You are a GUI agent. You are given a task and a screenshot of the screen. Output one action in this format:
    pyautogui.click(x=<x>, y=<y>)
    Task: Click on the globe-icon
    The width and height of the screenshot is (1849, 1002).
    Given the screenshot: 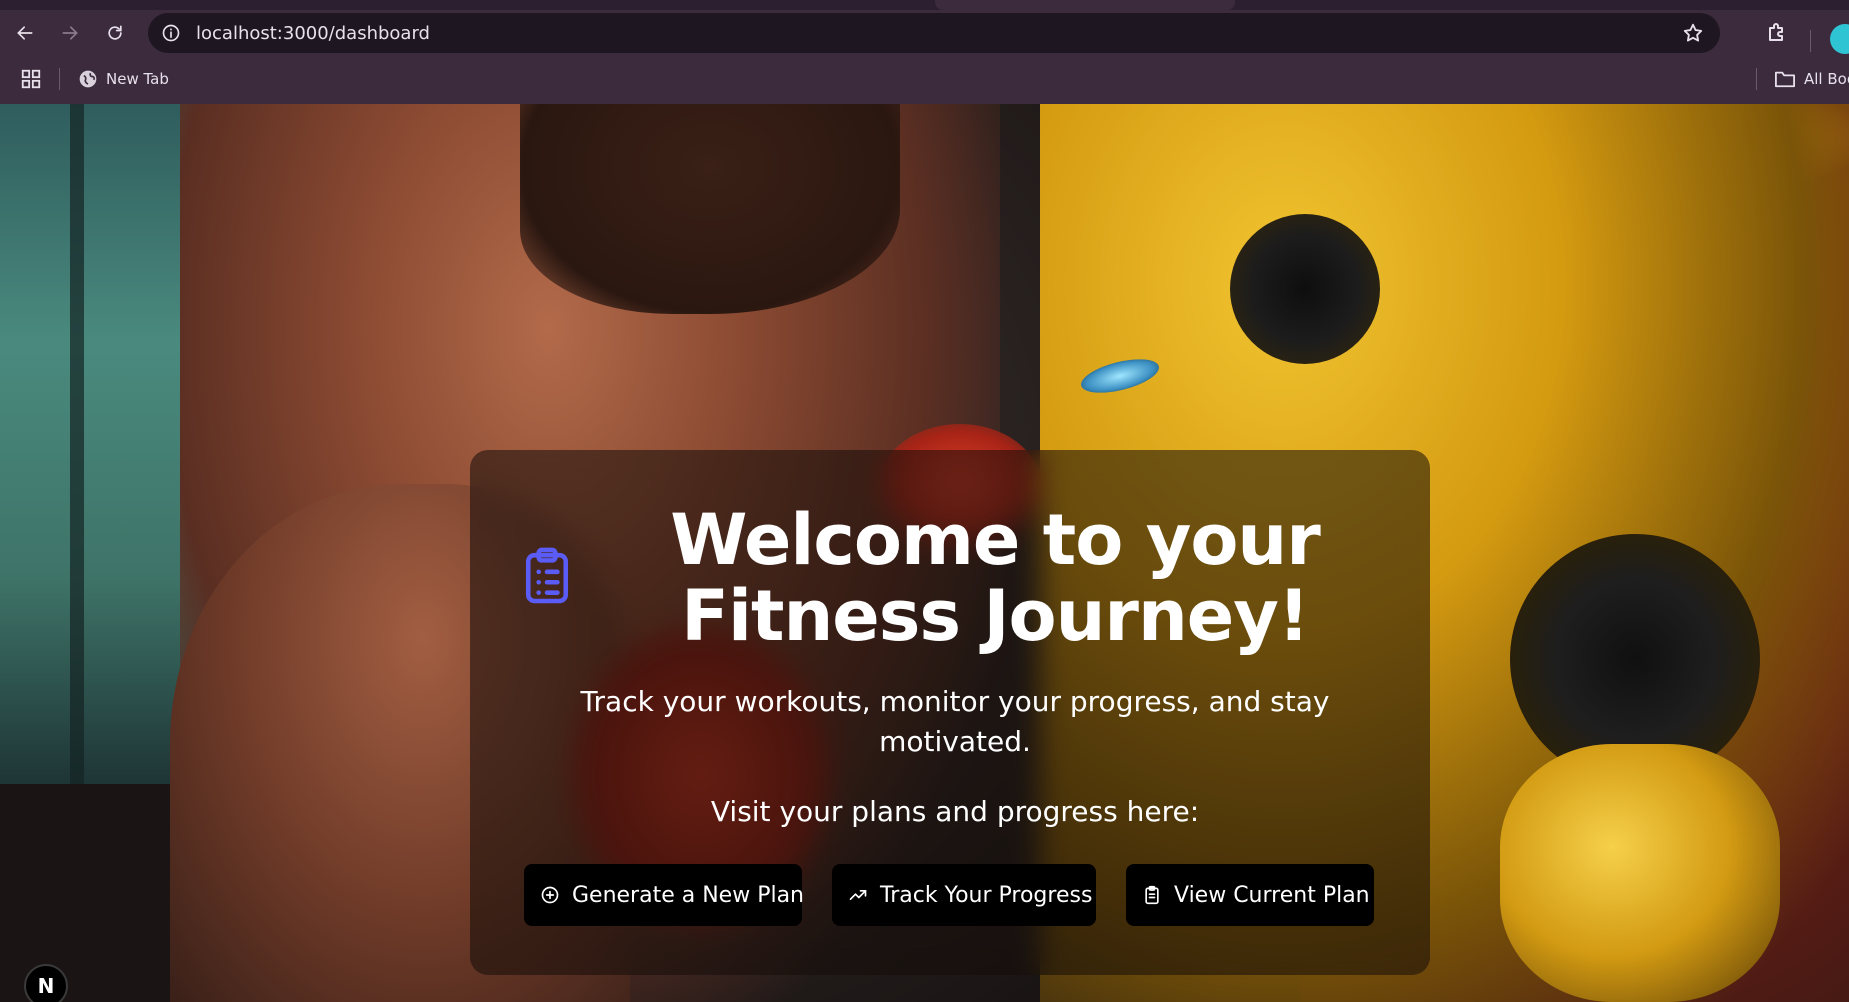 What is the action you would take?
    pyautogui.click(x=88, y=79)
    